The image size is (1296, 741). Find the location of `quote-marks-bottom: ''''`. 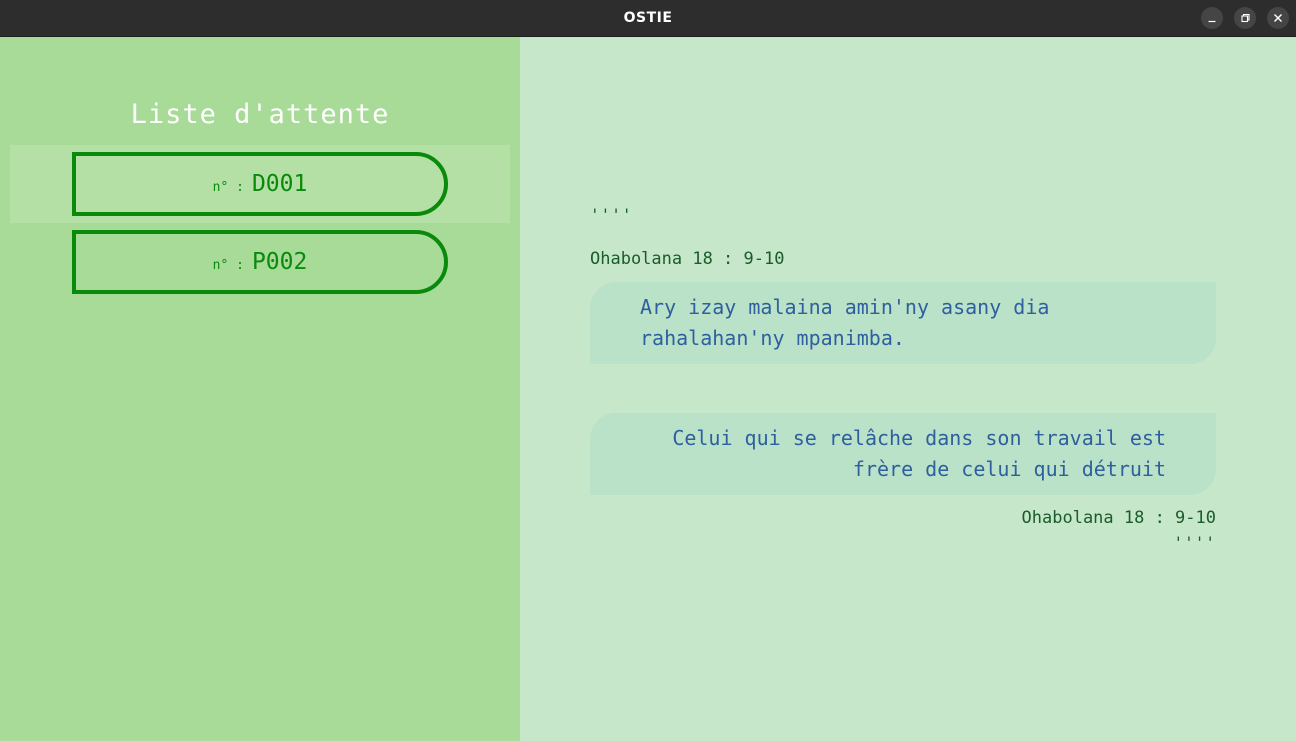

quote-marks-bottom: '''' is located at coordinates (1194, 542).